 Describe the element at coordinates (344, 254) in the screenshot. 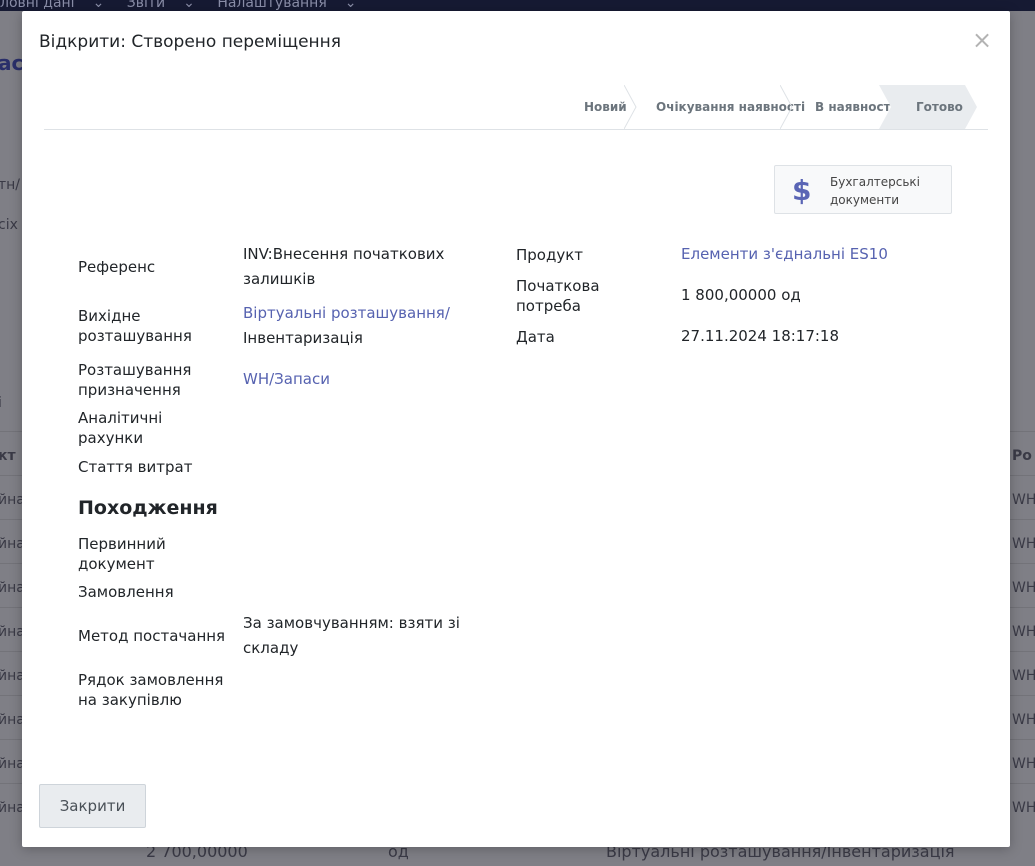

I see `value-line: INV:Внесення початкових` at that location.